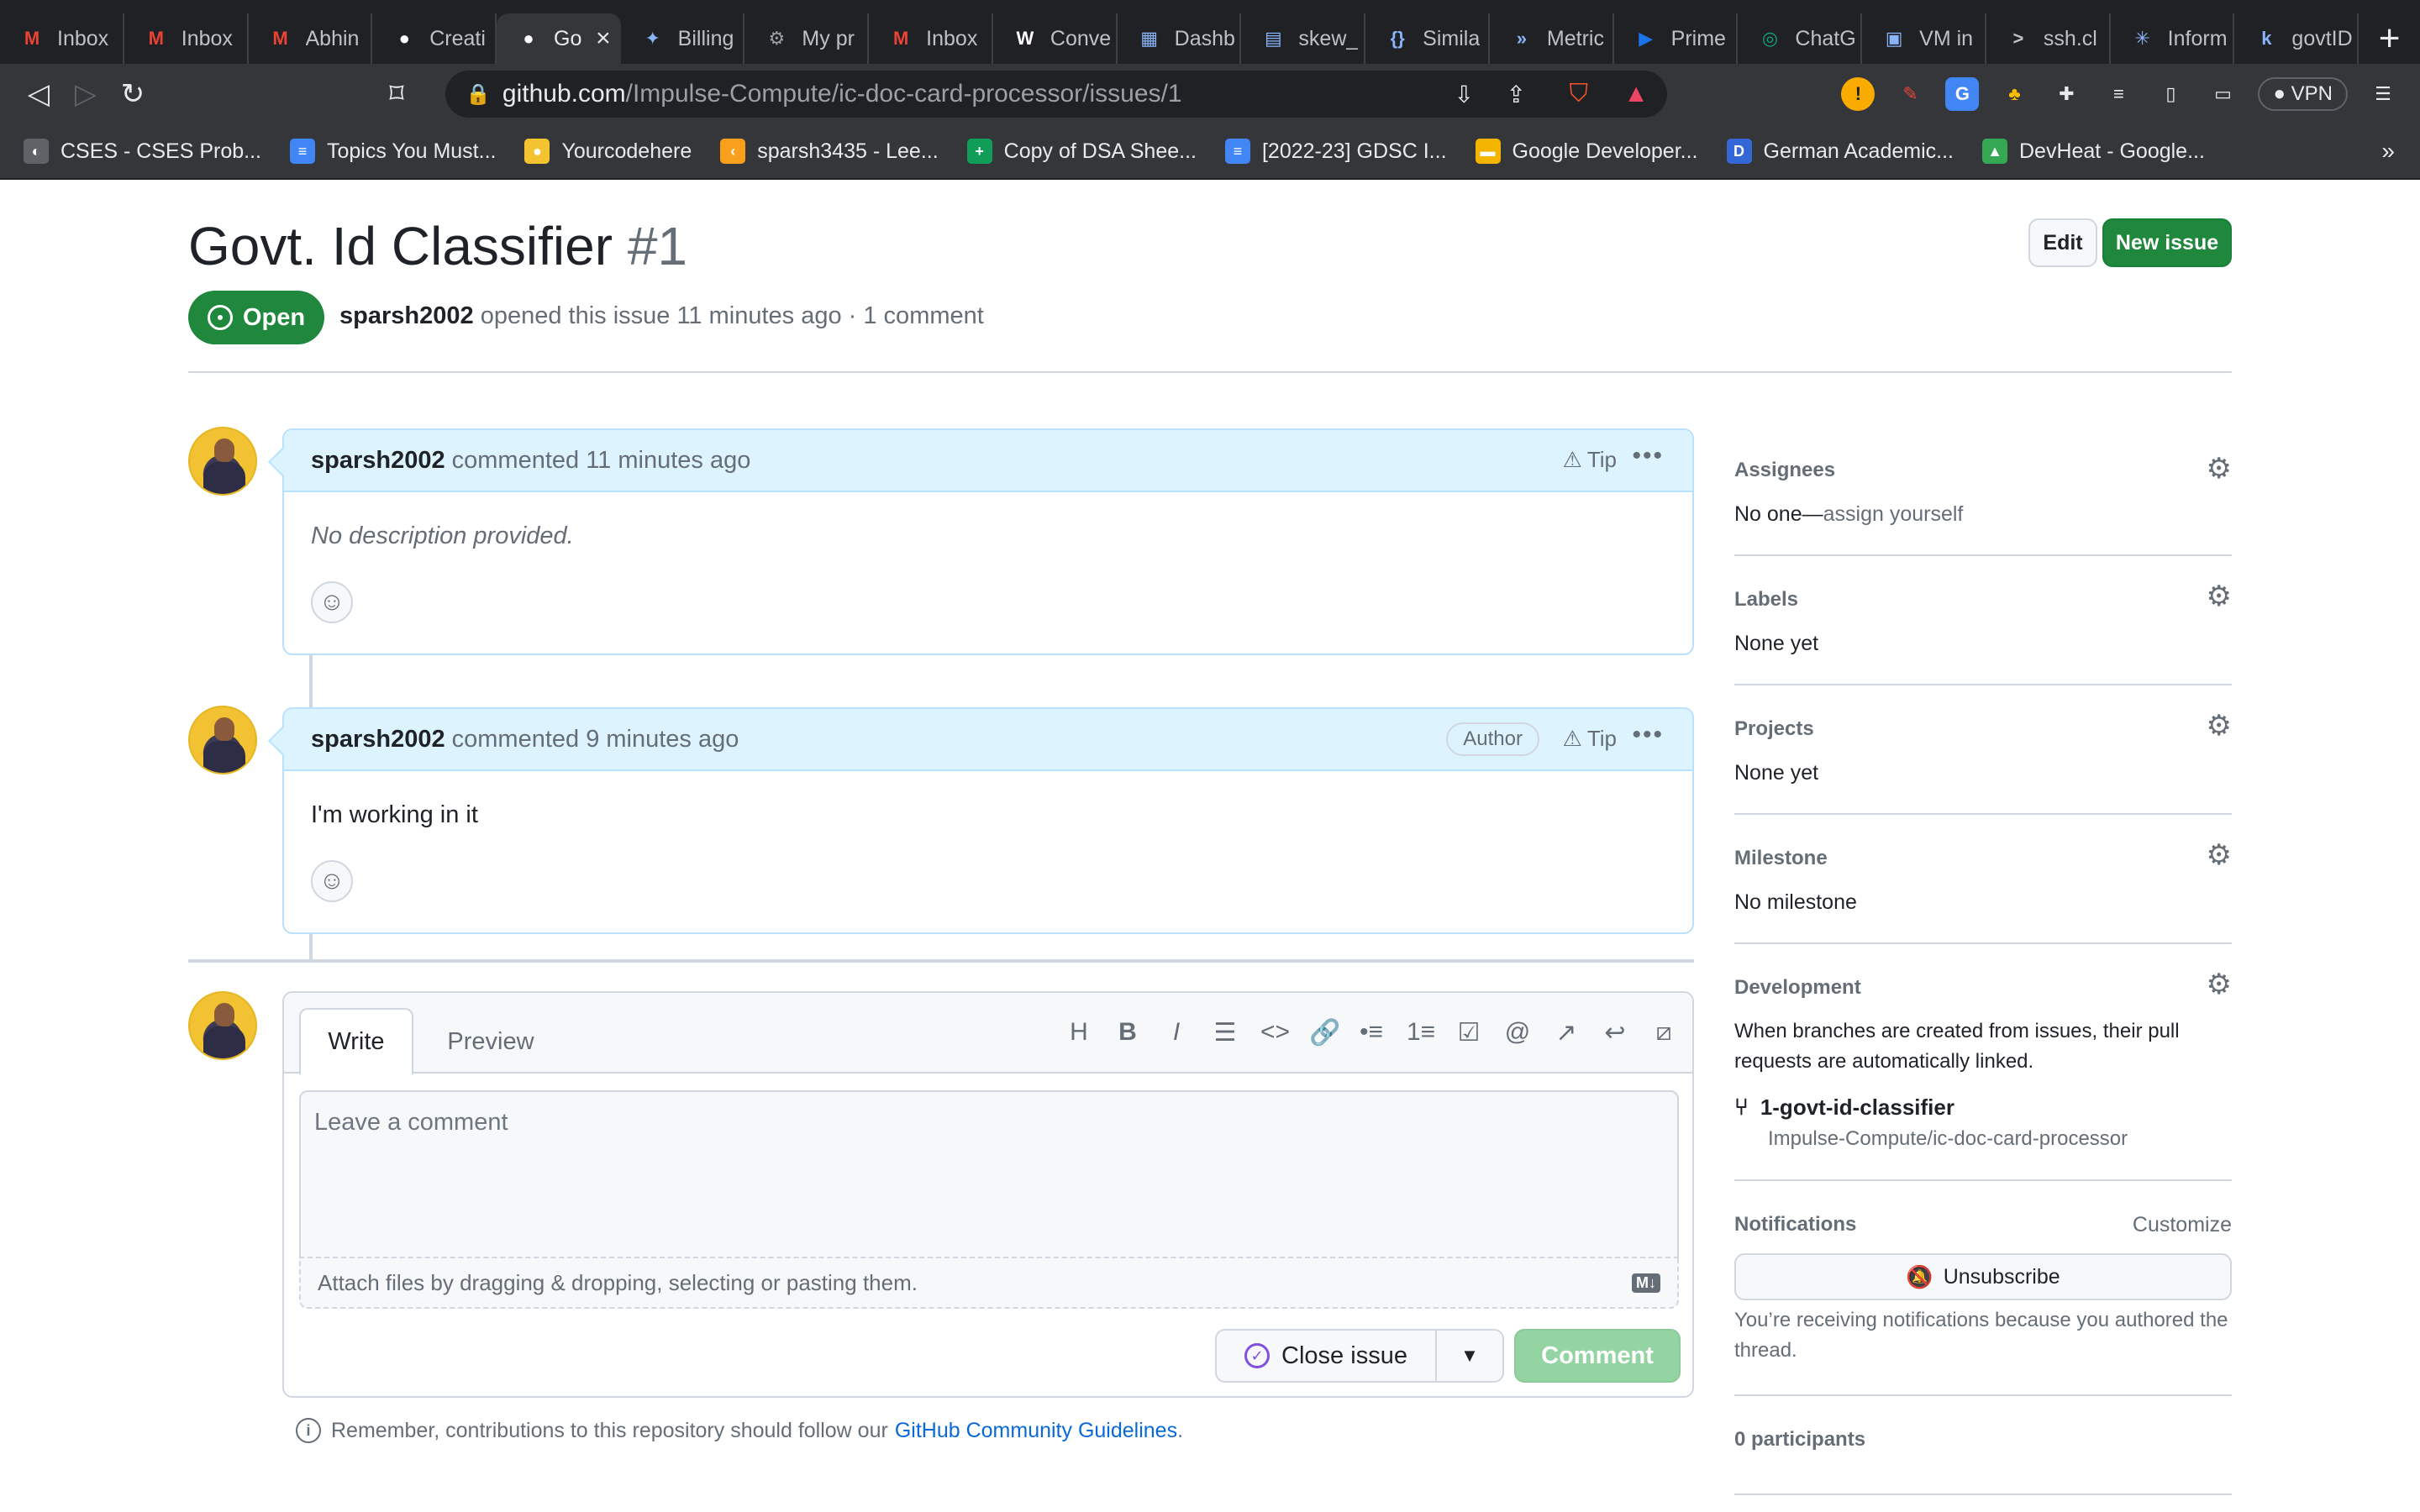 The width and height of the screenshot is (2420, 1512). I want to click on guidelines-link: GitHub Community Guidelines, so click(1036, 1431).